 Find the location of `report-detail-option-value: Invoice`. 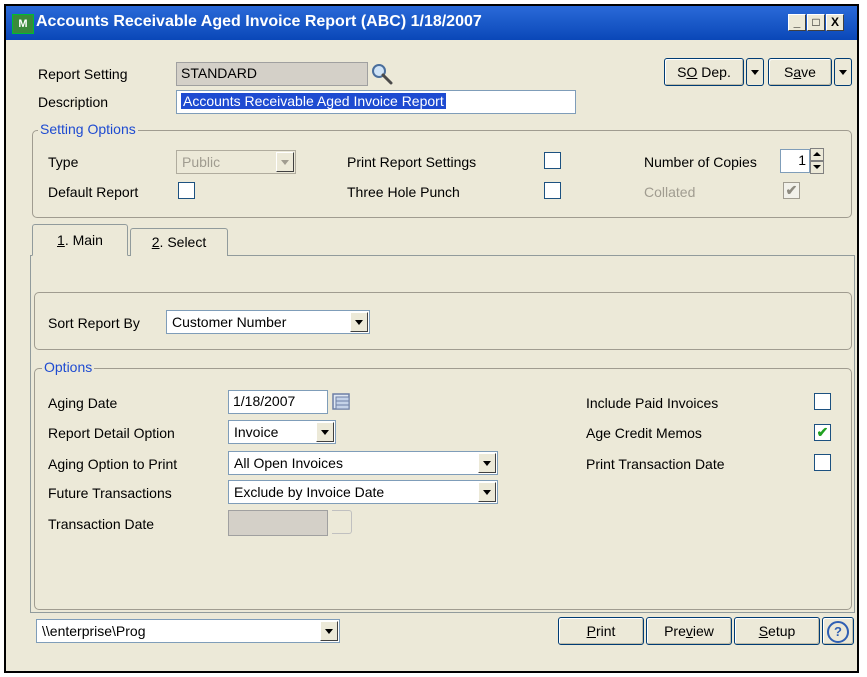

report-detail-option-value: Invoice is located at coordinates (256, 432).